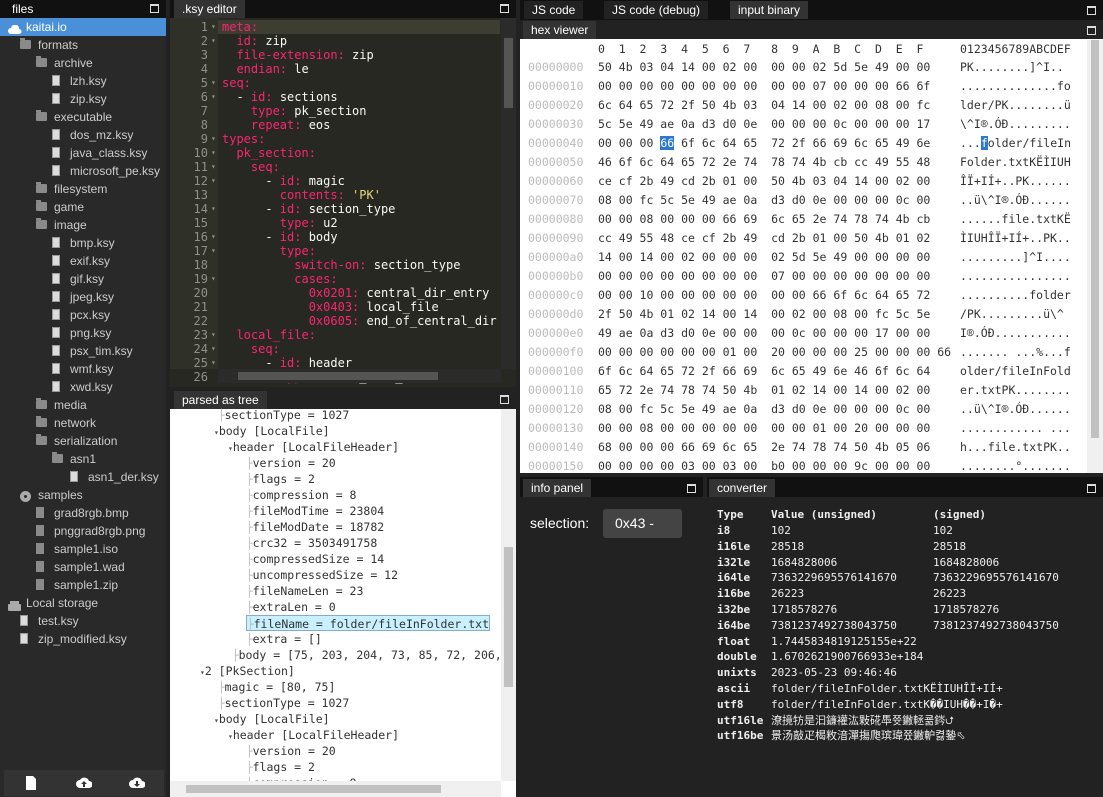 Image resolution: width=1103 pixels, height=797 pixels. What do you see at coordinates (83, 621) in the screenshot?
I see `file-tree-item: test.ksy` at bounding box center [83, 621].